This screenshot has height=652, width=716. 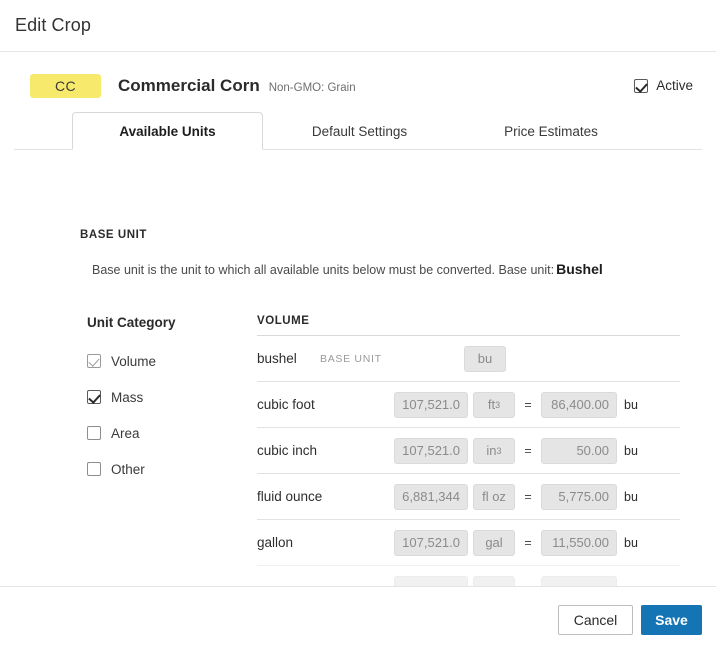 I want to click on table-row: cubic foot 107,521.0 ft 3 = 86,400.00 bu, so click(x=468, y=404).